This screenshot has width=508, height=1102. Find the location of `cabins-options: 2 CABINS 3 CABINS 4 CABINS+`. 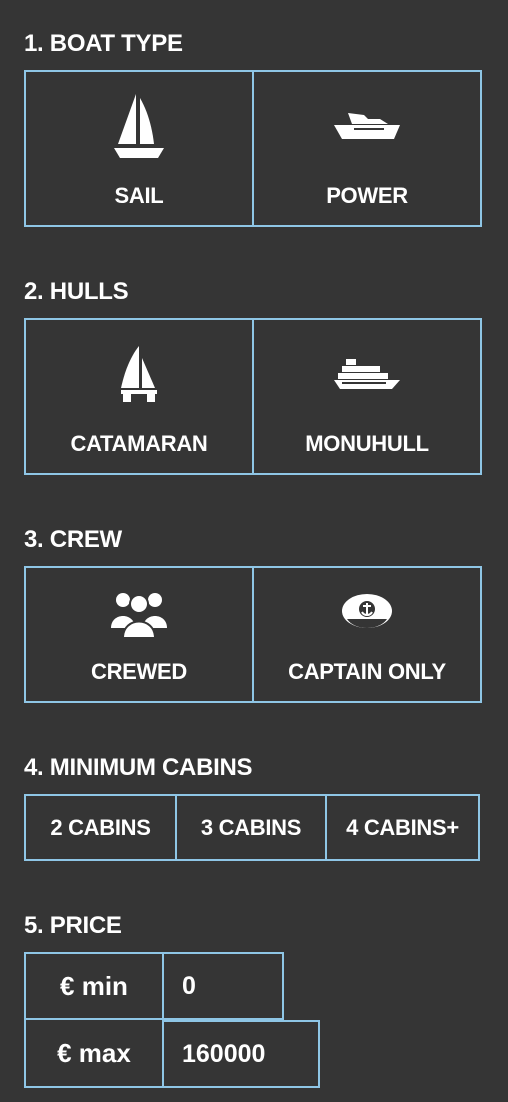

cabins-options: 2 CABINS 3 CABINS 4 CABINS+ is located at coordinates (252, 827).